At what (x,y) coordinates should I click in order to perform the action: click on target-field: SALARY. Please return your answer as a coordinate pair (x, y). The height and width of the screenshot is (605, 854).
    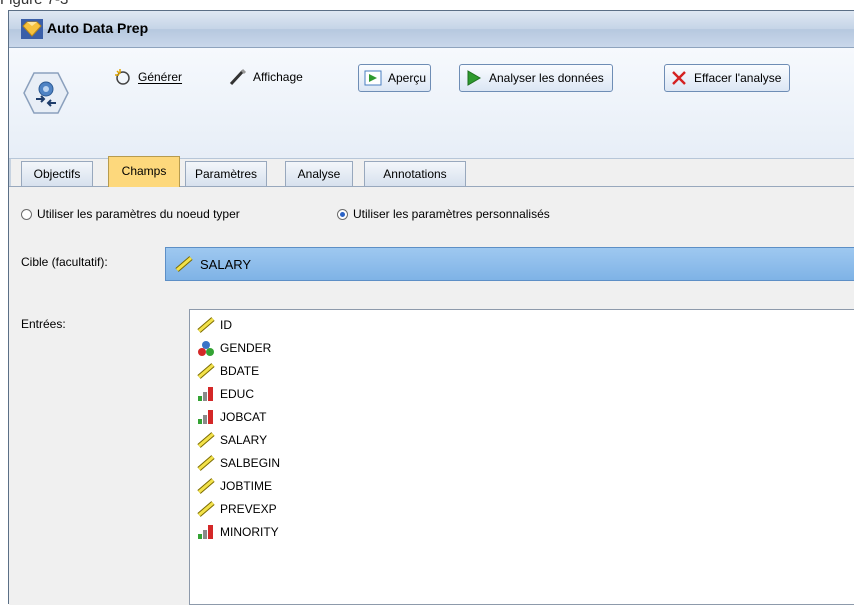
    Looking at the image, I should click on (509, 264).